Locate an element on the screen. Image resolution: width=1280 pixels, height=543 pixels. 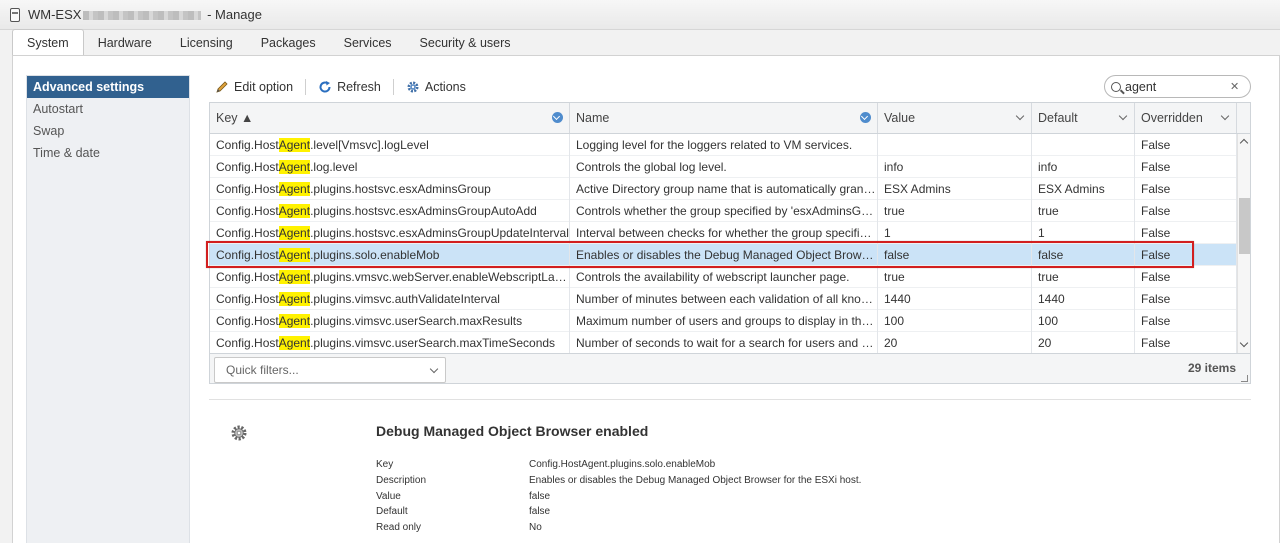
tab-licensing: Licensing is located at coordinates (206, 43).